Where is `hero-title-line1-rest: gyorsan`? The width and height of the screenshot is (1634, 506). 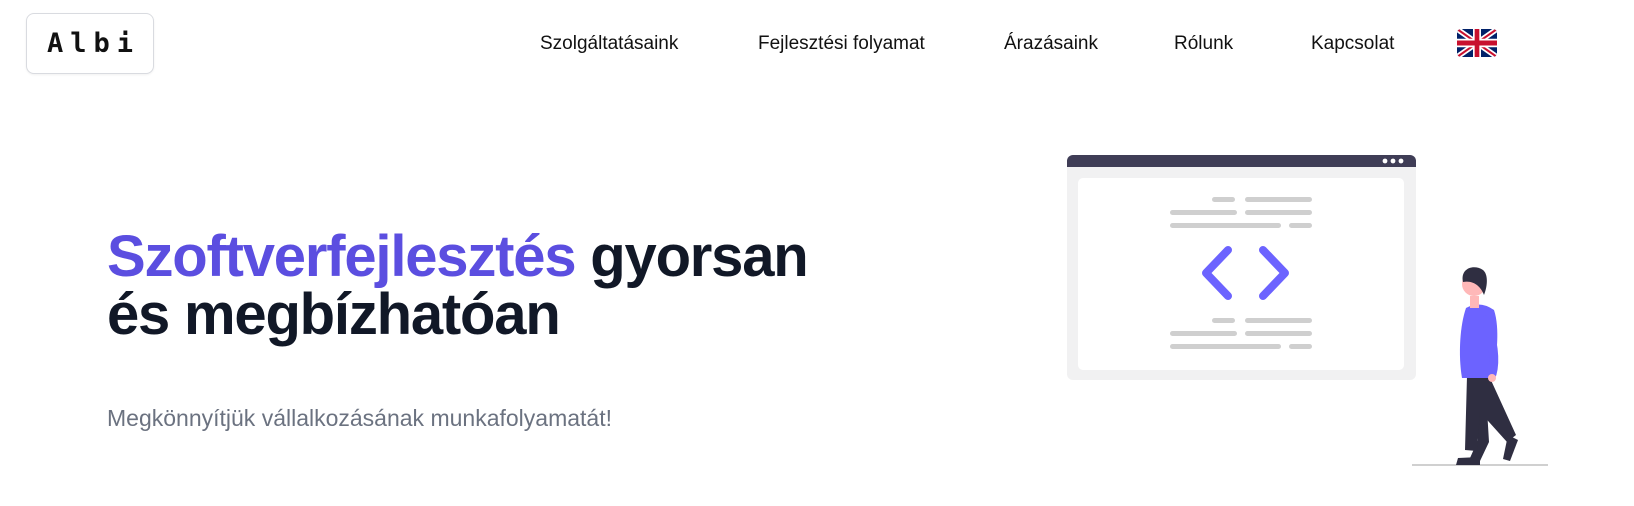 hero-title-line1-rest: gyorsan is located at coordinates (699, 256).